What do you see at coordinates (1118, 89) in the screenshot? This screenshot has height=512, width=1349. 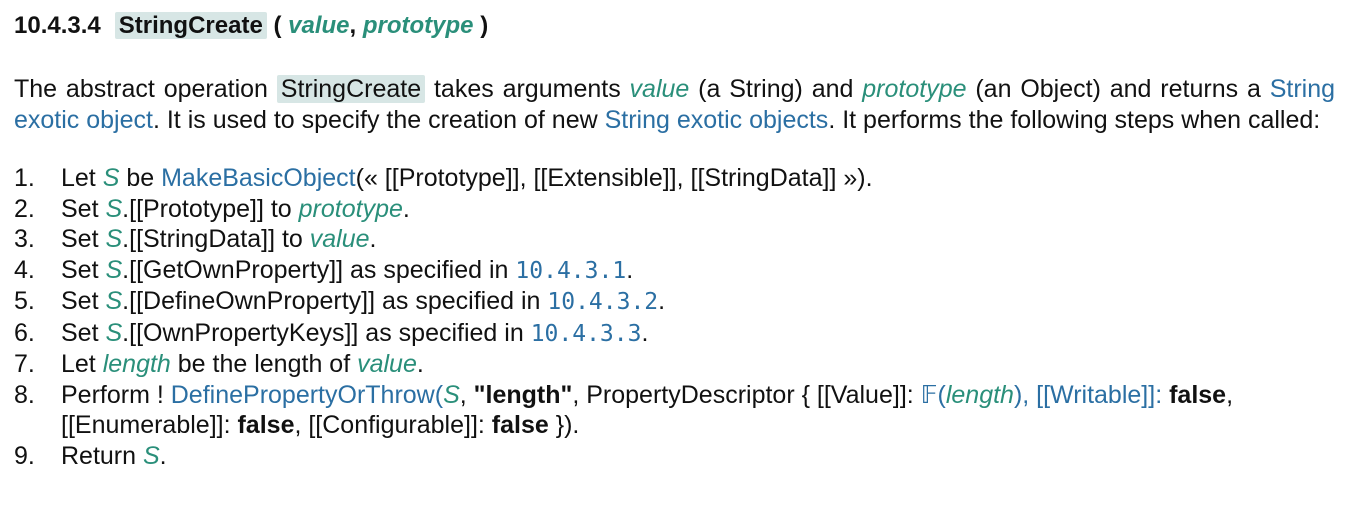 I see `intro-text: (an Object) and returns a` at bounding box center [1118, 89].